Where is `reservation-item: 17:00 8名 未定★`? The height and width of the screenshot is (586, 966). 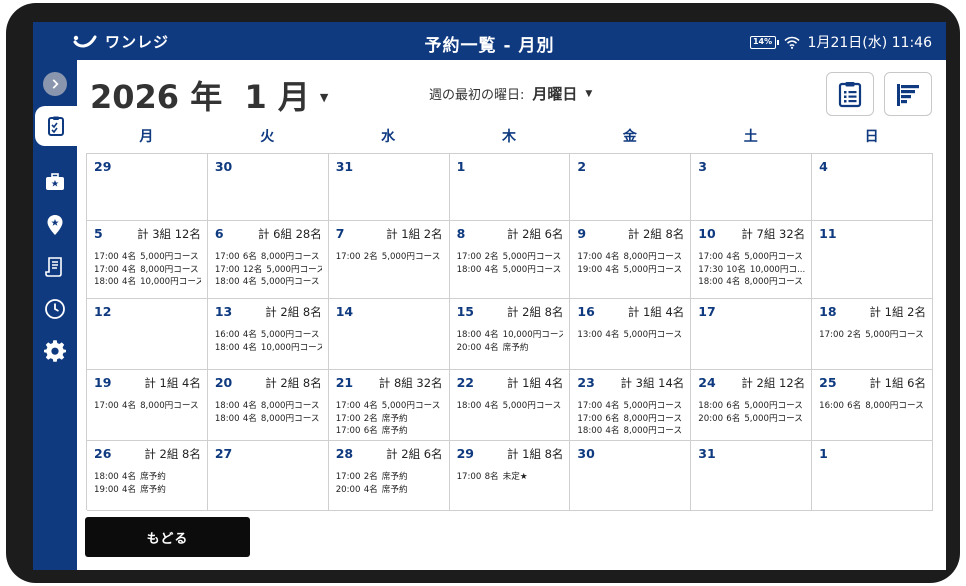
reservation-item: 17:00 8名 未定★ is located at coordinates (510, 477).